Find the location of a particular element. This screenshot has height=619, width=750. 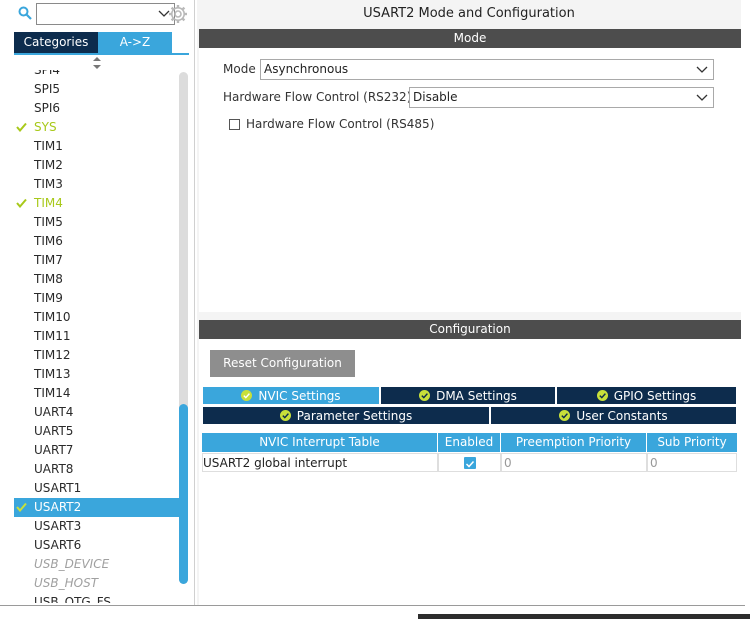

list-item: USART2 is located at coordinates (96, 507).